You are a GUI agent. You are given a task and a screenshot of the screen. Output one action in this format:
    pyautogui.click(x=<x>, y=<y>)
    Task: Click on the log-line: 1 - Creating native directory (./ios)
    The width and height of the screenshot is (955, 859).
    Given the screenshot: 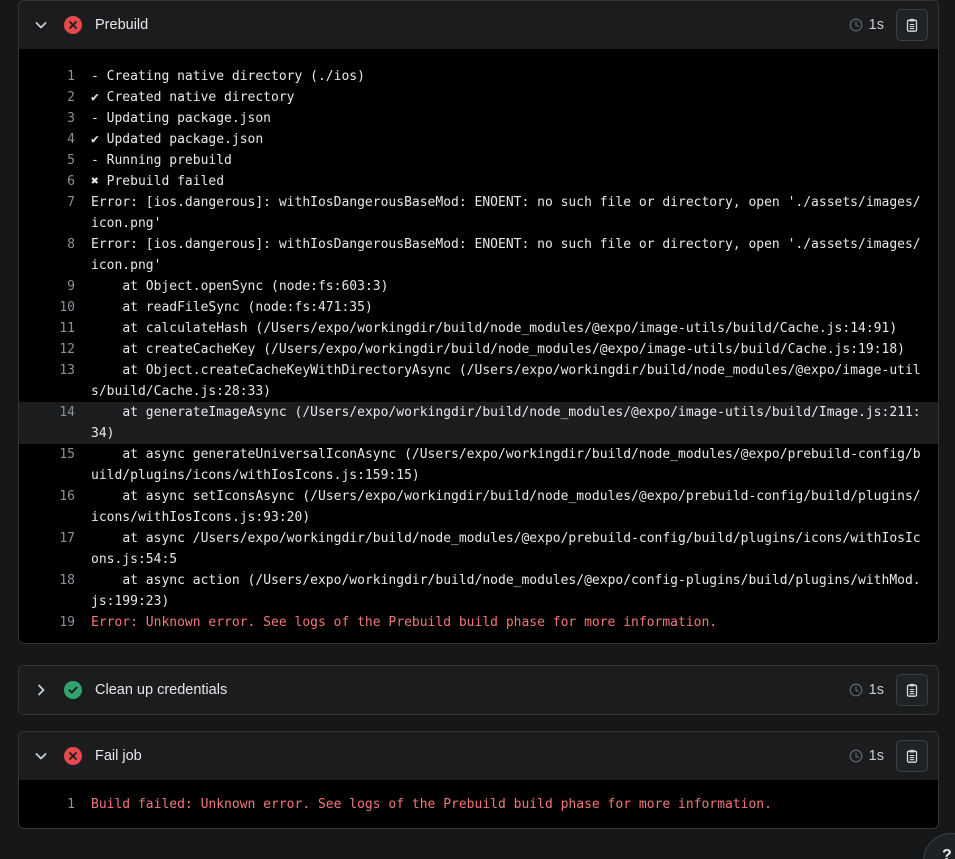 What is the action you would take?
    pyautogui.click(x=478, y=76)
    